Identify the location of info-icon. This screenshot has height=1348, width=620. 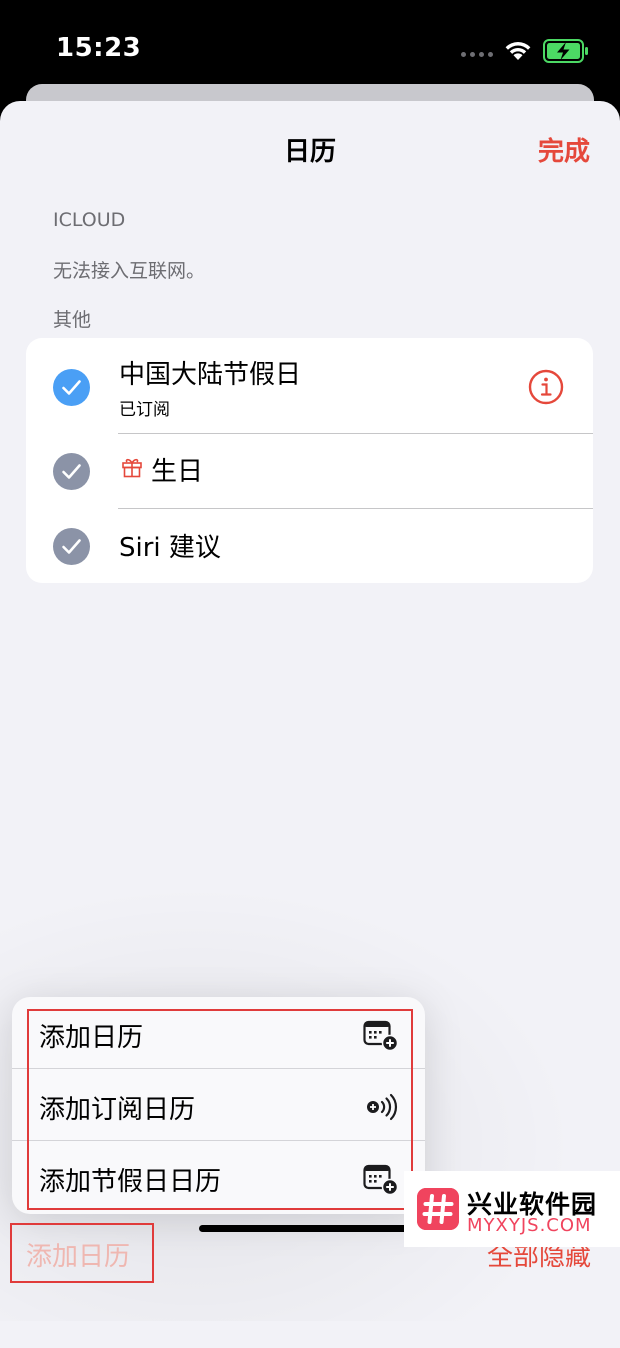
(546, 387).